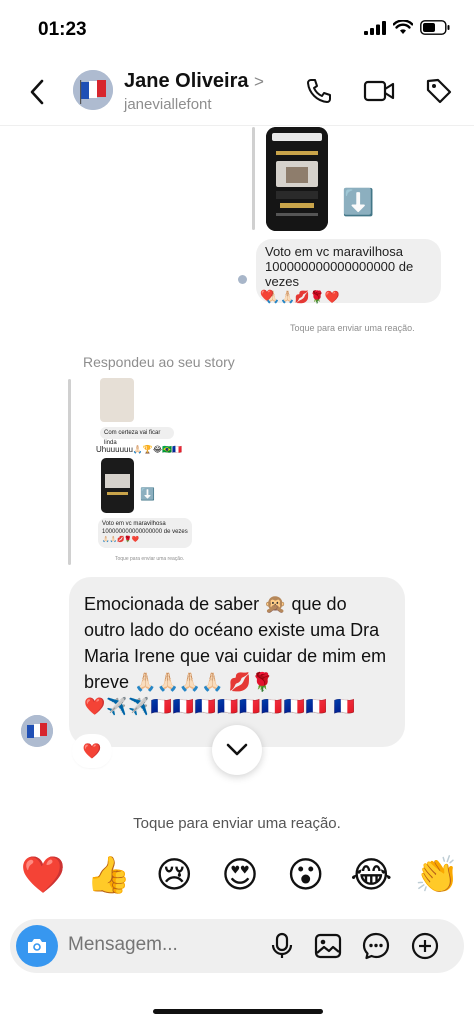  What do you see at coordinates (358, 202) in the screenshot?
I see `arrows-emoji: ⬇️` at bounding box center [358, 202].